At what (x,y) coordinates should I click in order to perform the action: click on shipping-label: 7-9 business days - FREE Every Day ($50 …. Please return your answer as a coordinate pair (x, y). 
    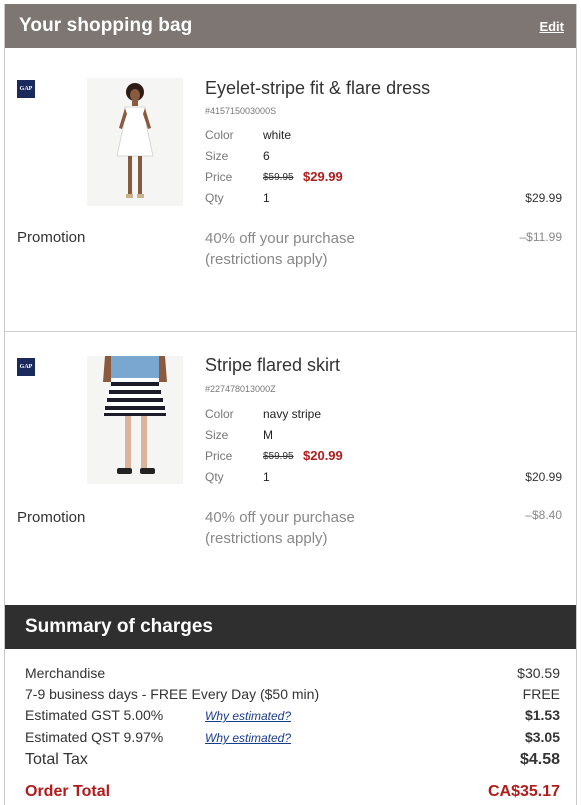
    Looking at the image, I should click on (172, 694).